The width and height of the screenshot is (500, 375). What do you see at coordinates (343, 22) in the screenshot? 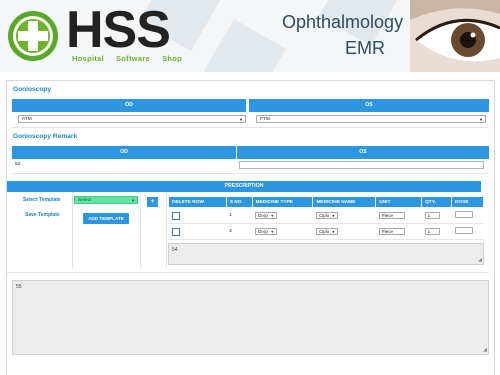
I see `module-title: Ophthalmology` at bounding box center [343, 22].